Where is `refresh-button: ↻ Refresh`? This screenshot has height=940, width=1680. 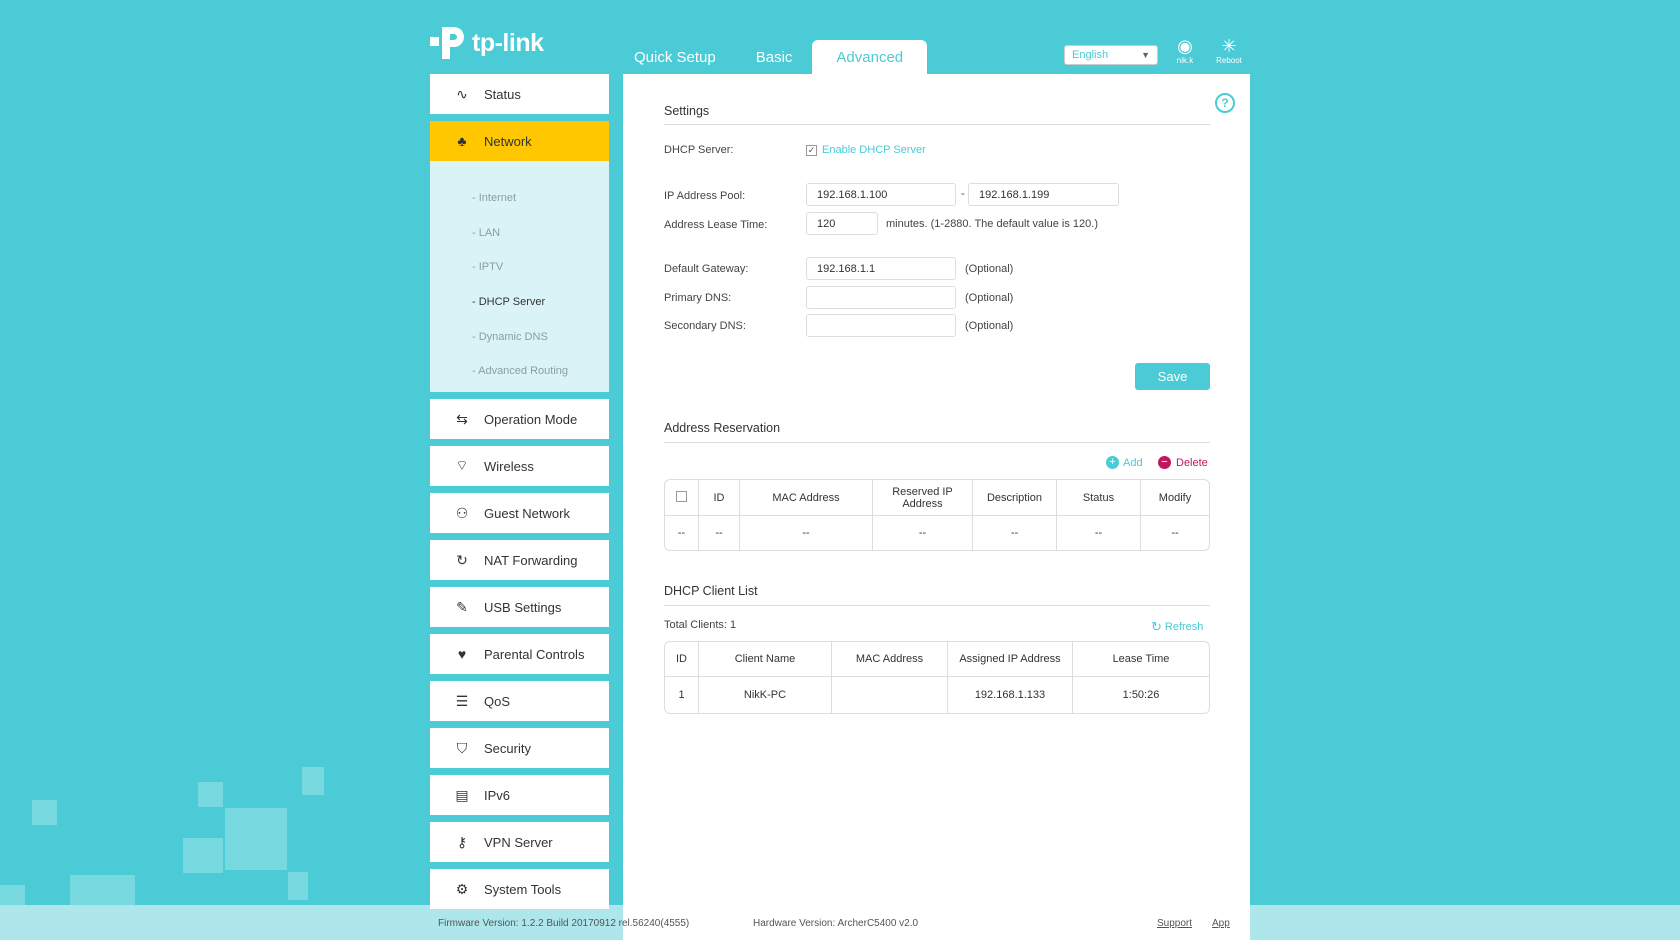
refresh-button: ↻ Refresh is located at coordinates (1177, 627).